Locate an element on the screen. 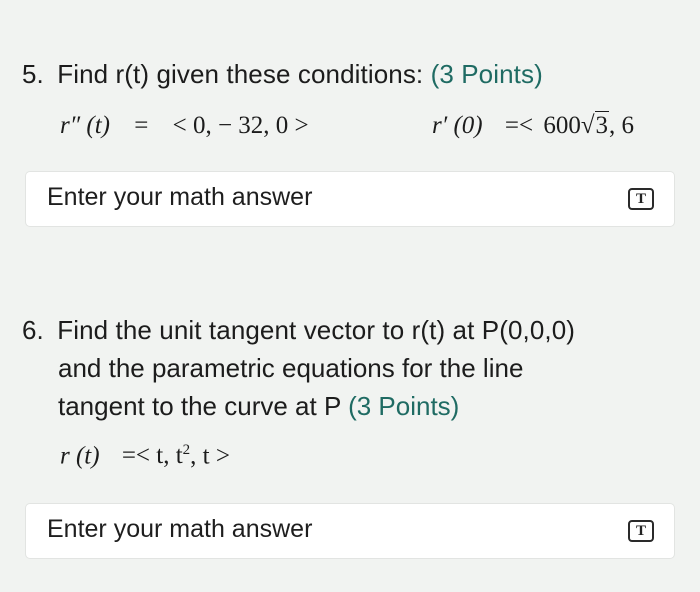 The width and height of the screenshot is (700, 592). question-5-equation-2: r′ (0) =< 600√3, 6 is located at coordinates (533, 125).